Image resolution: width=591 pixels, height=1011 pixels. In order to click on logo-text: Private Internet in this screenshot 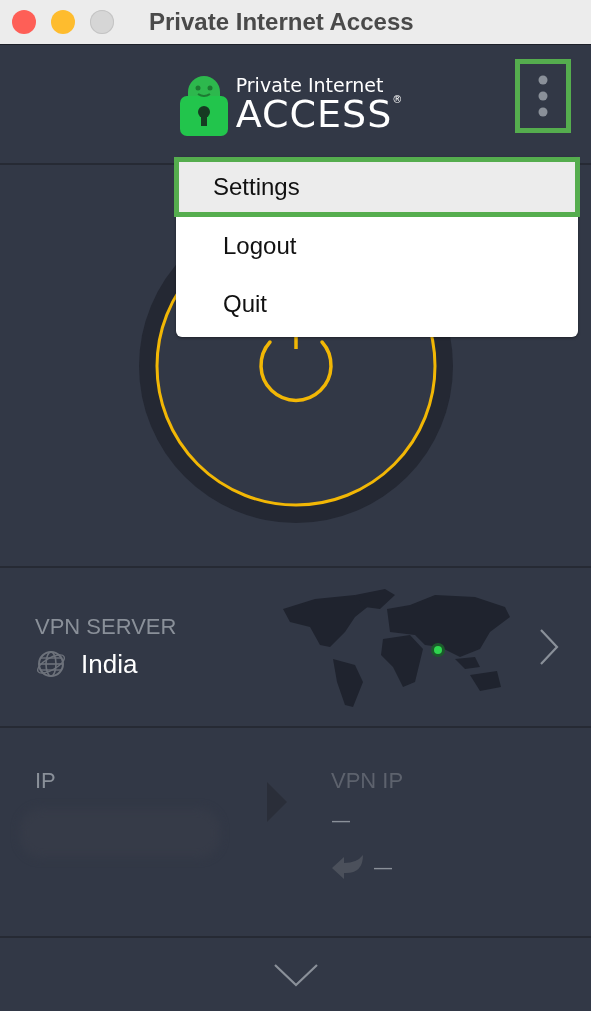, I will do `click(310, 85)`.